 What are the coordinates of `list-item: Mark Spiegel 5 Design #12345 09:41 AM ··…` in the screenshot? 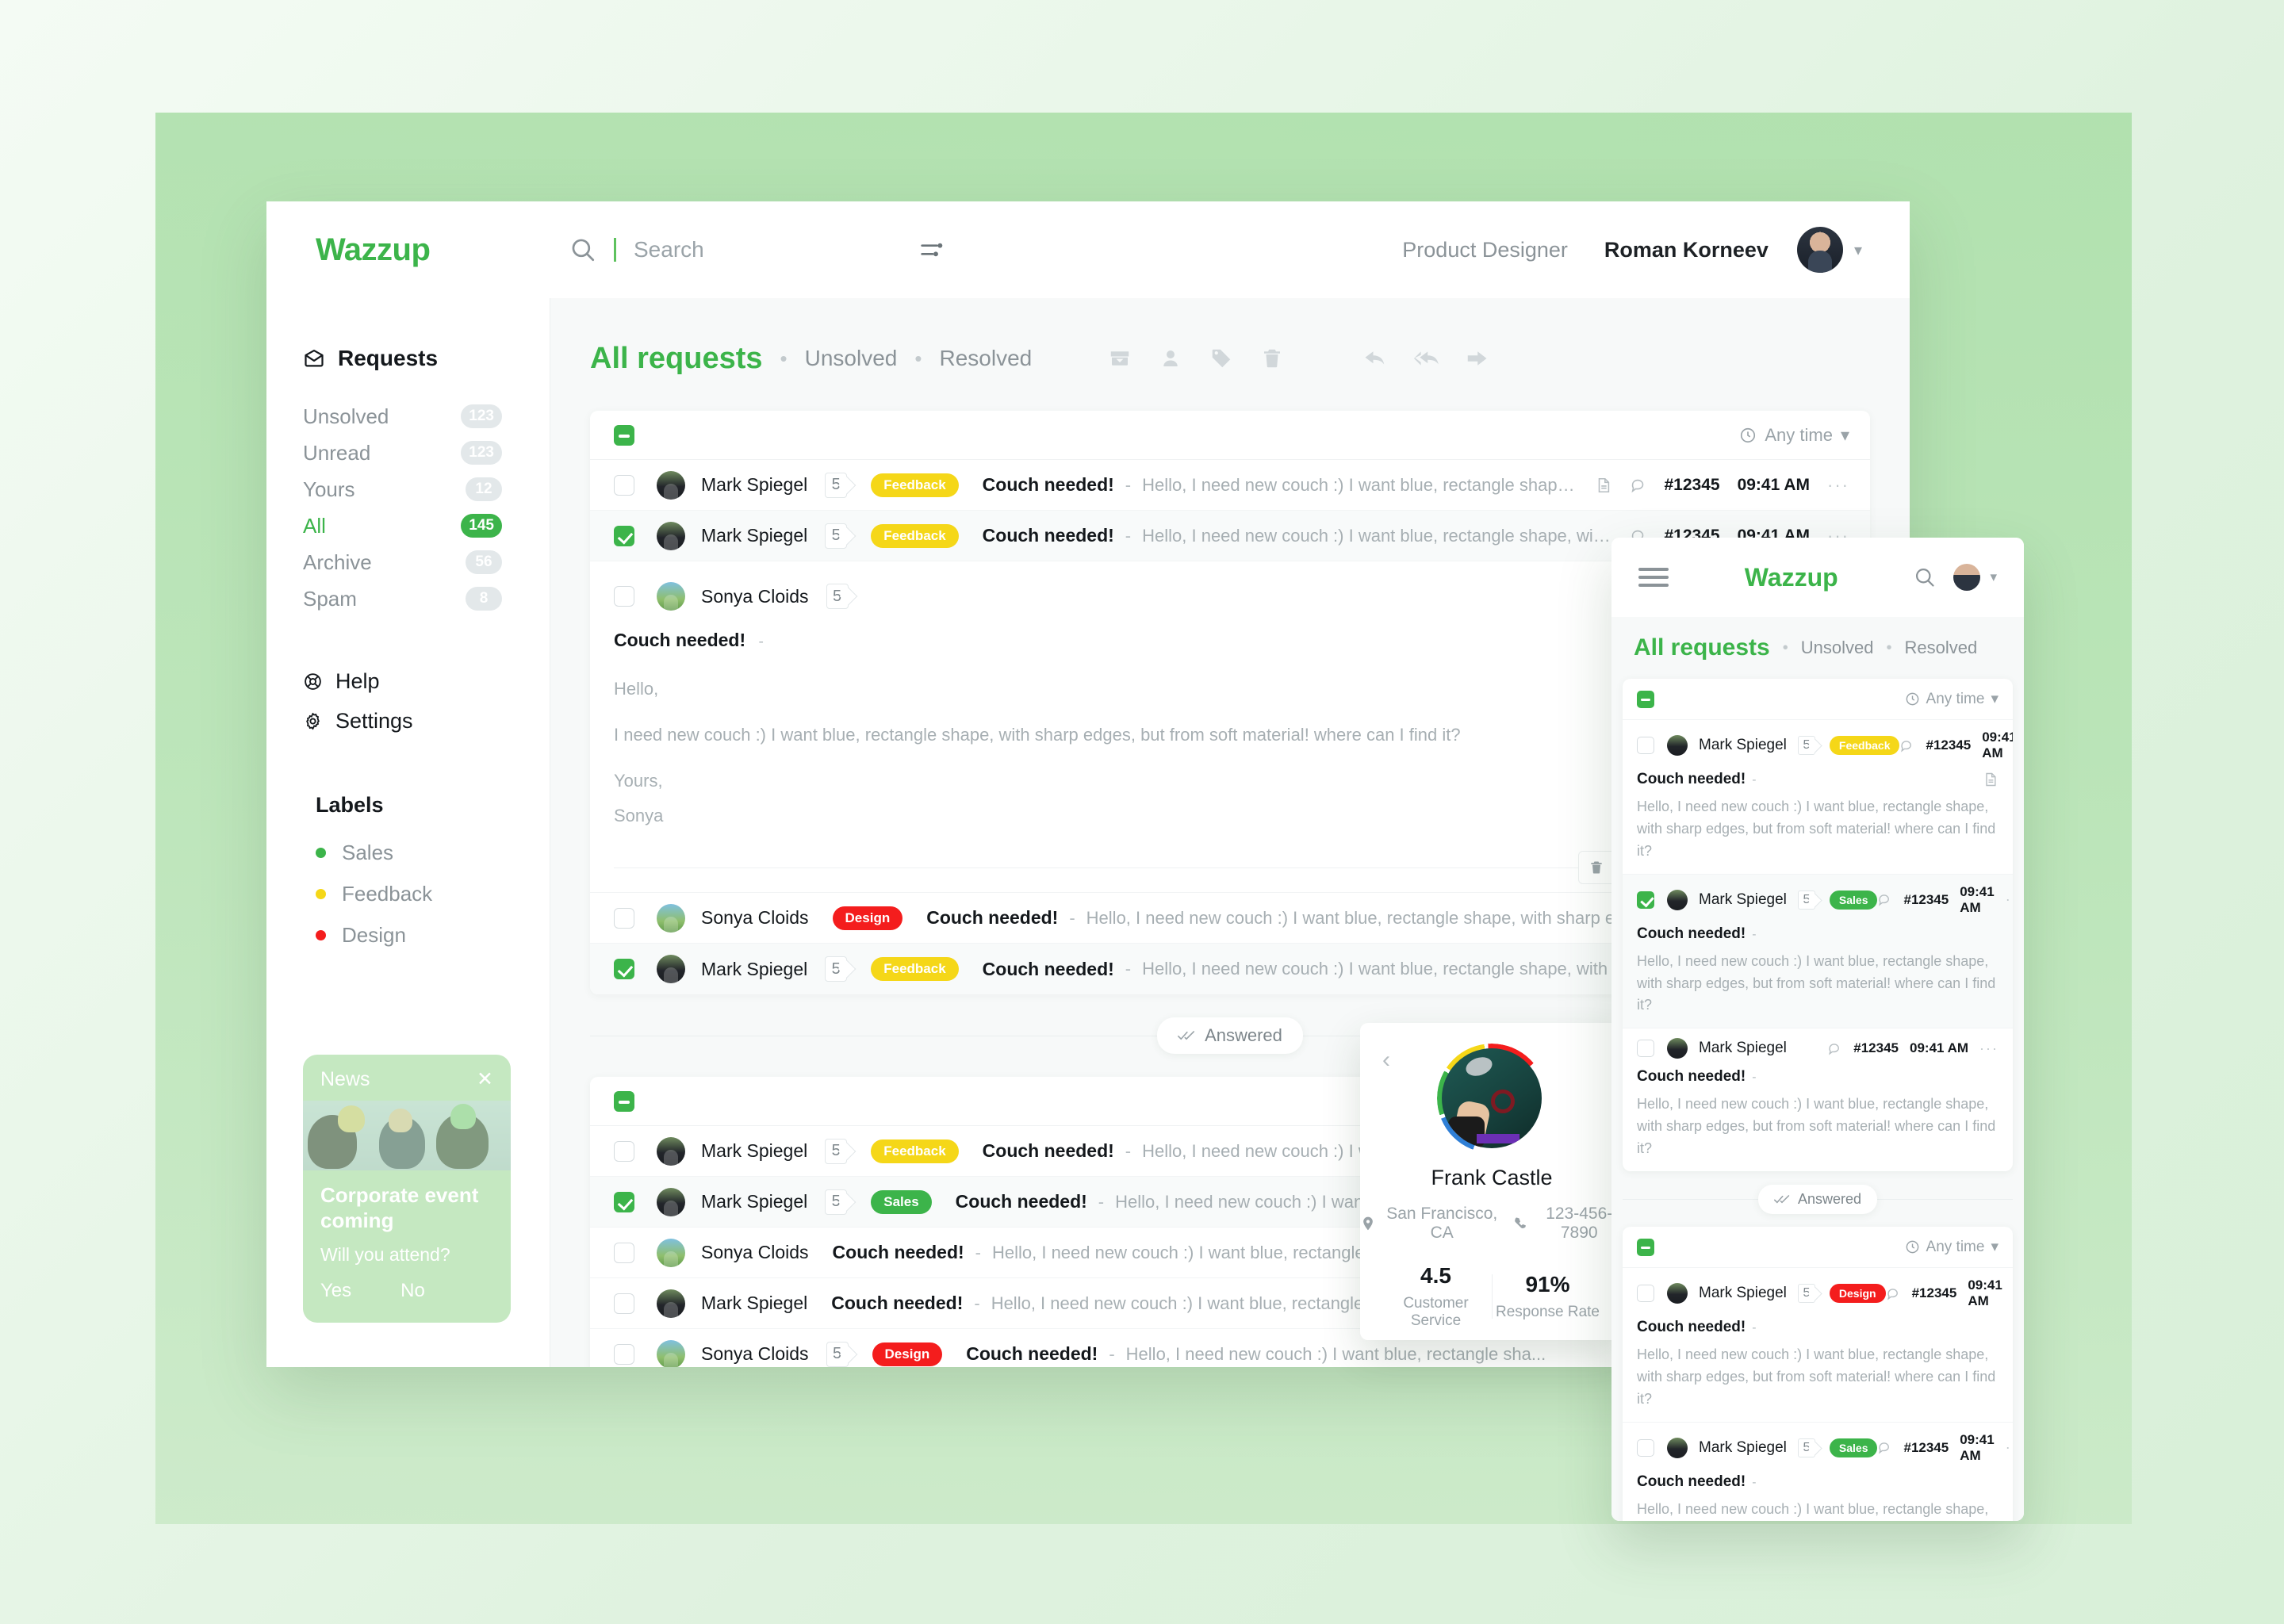 It's located at (1818, 1345).